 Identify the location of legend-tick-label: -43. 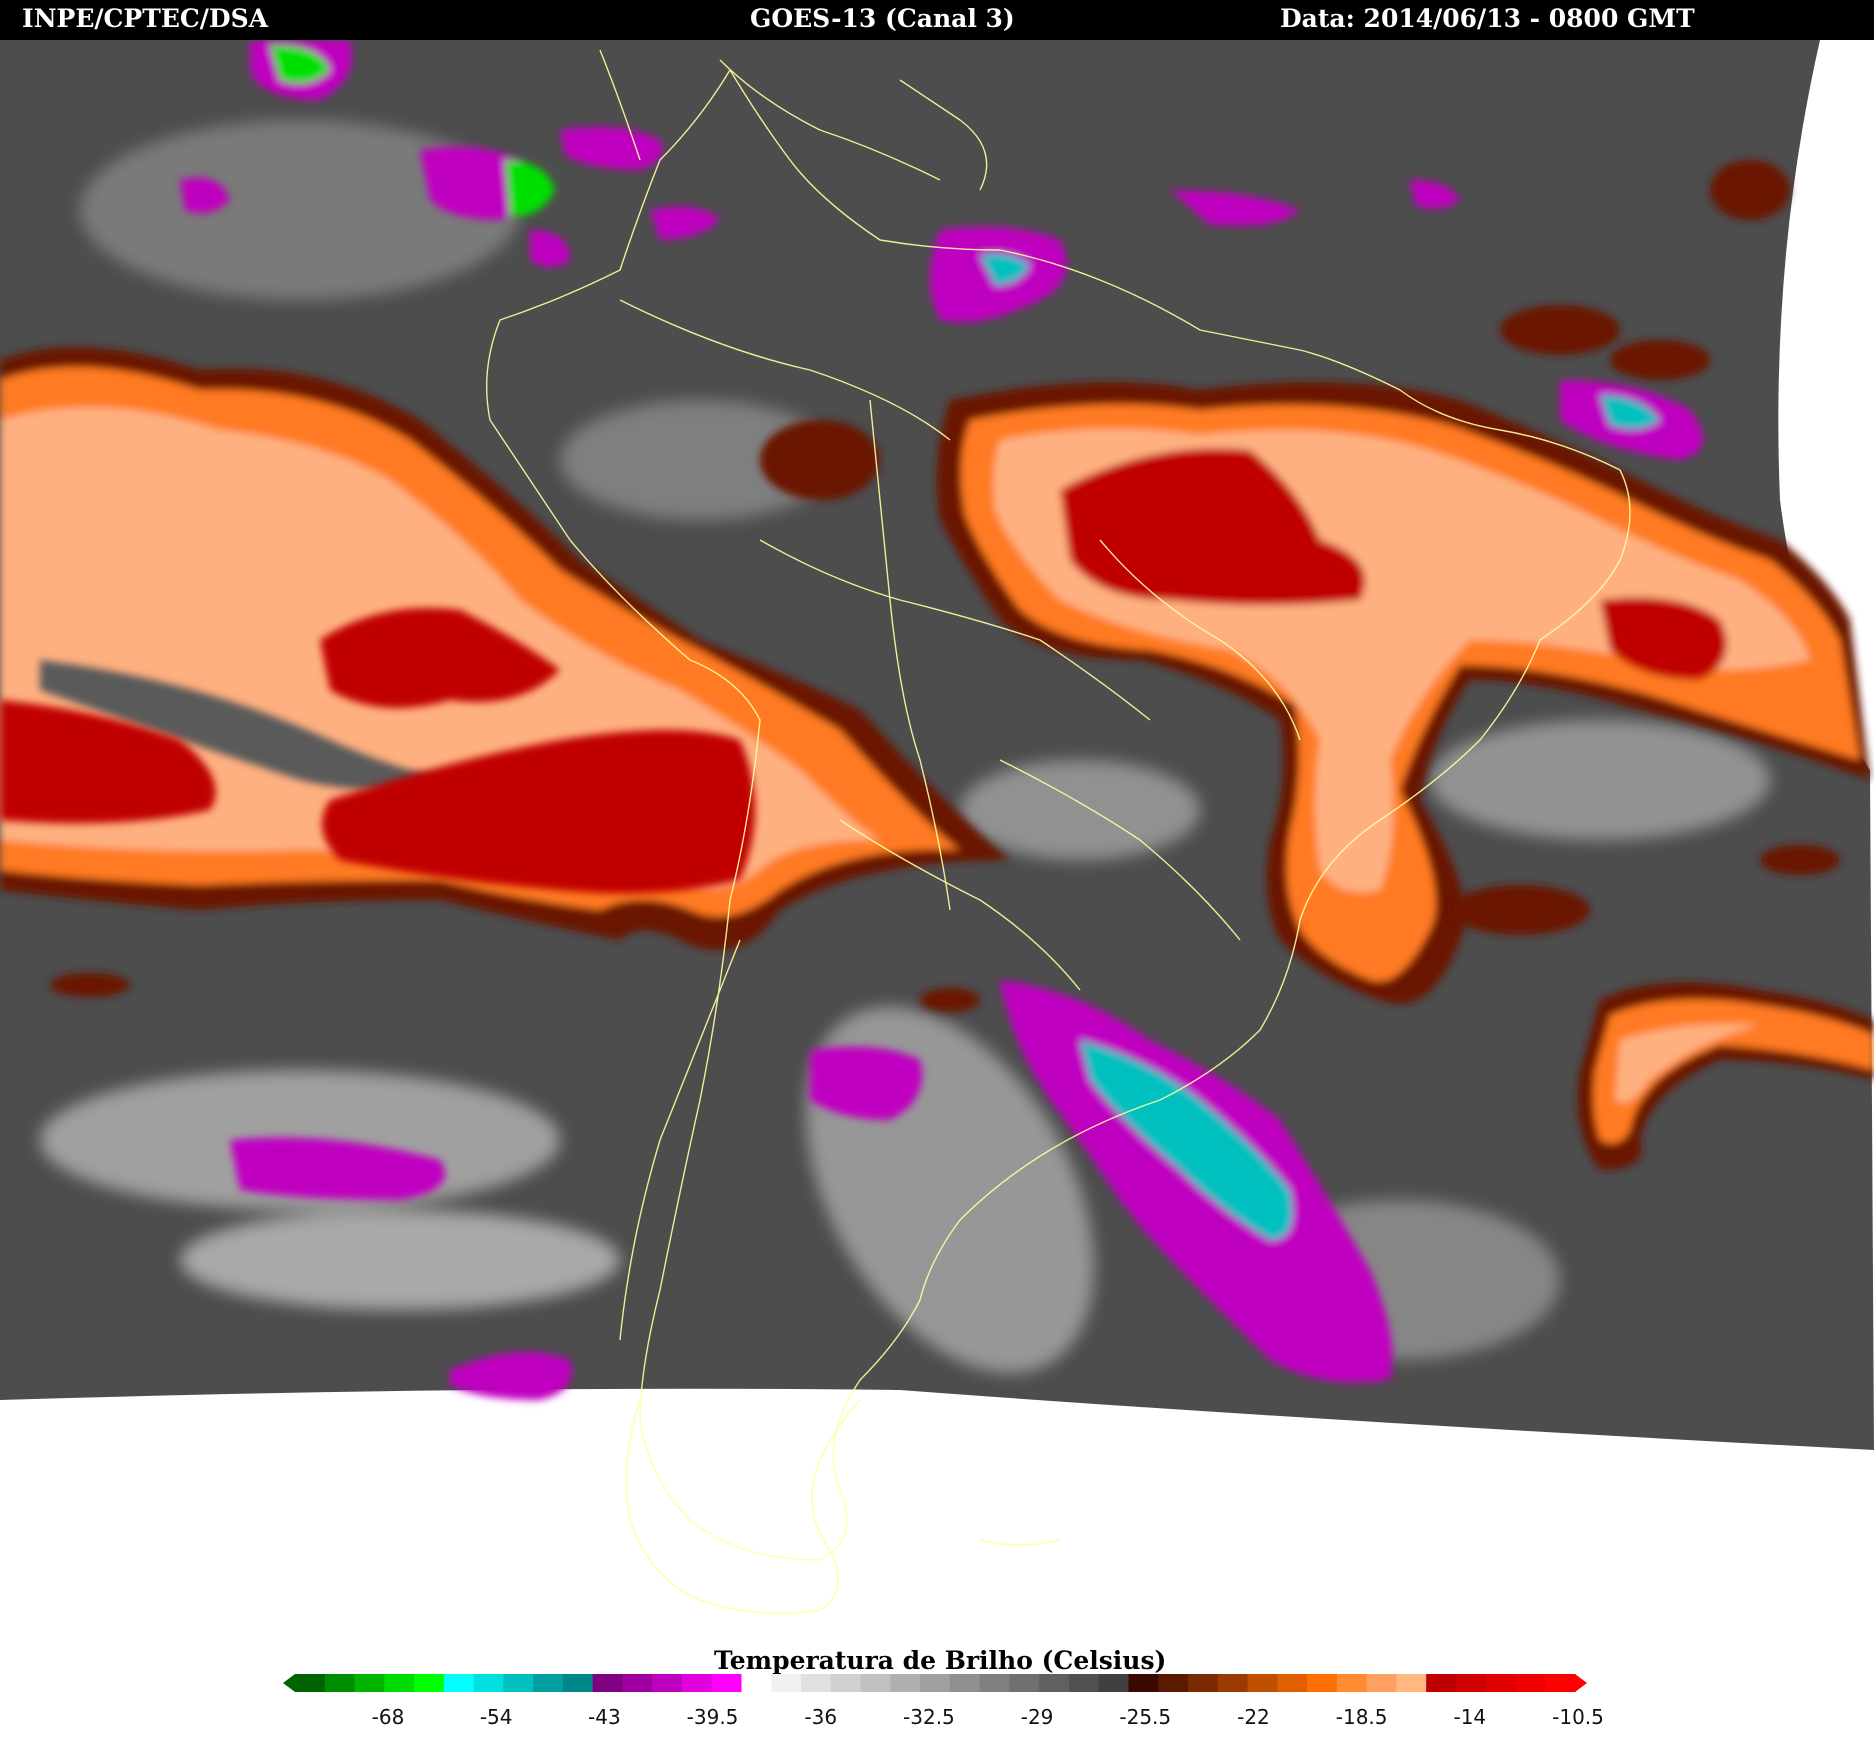
(604, 1717).